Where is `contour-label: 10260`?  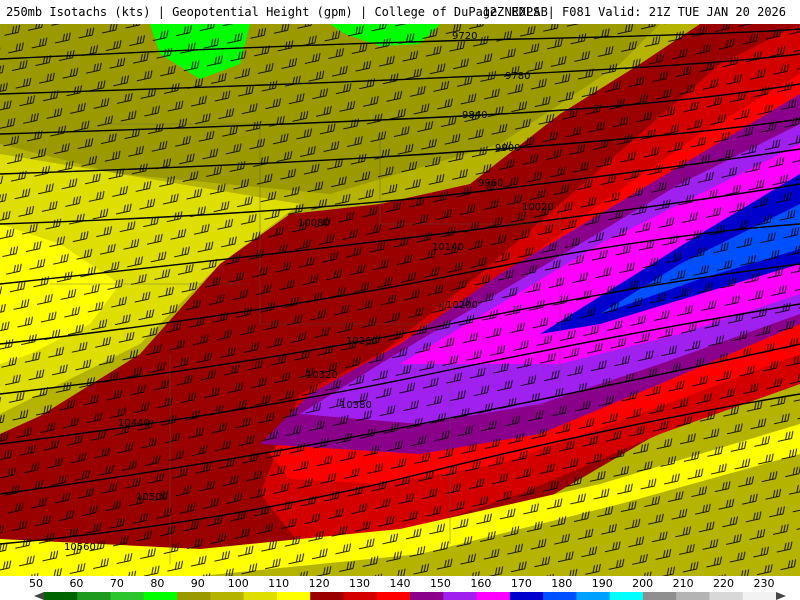 contour-label: 10260 is located at coordinates (362, 341).